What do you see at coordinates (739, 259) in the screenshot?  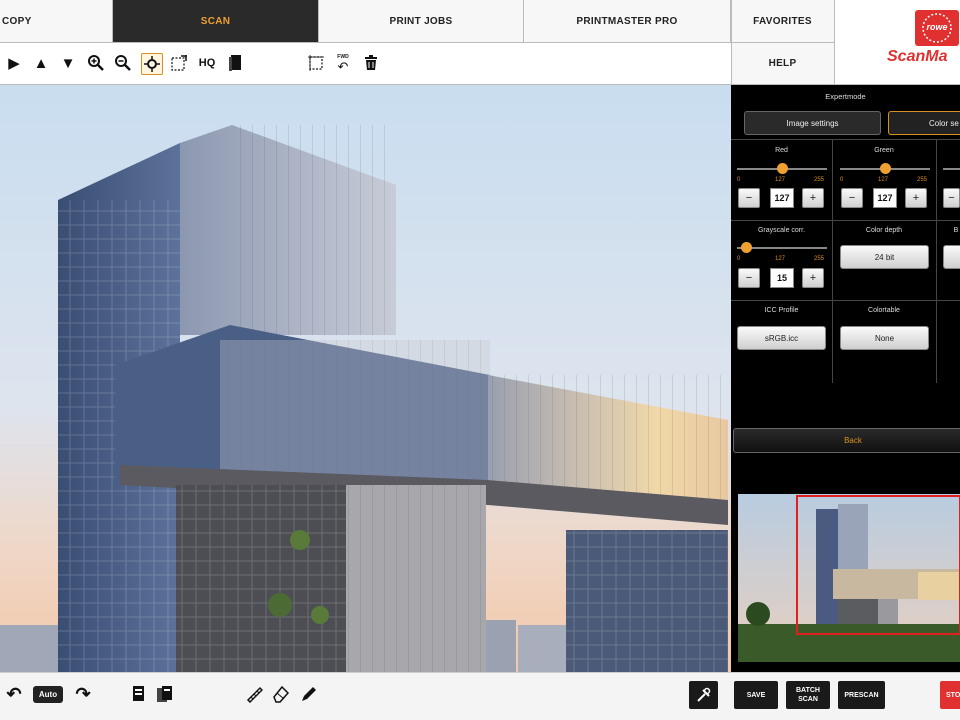 I see `grayscale-min: 0` at bounding box center [739, 259].